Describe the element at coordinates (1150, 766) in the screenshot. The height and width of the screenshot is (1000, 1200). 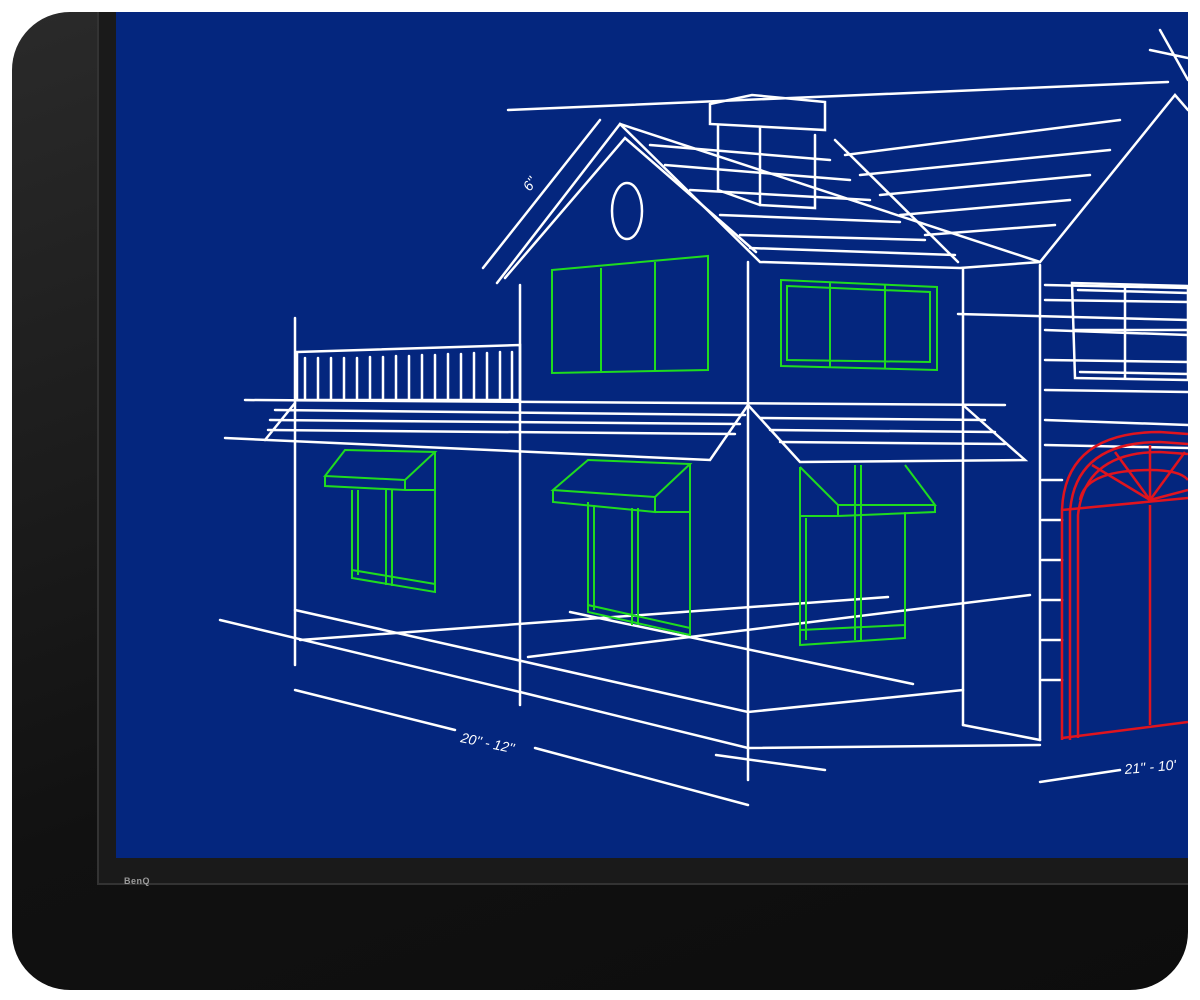
I see `dimension-right: 21'' - 10'` at that location.